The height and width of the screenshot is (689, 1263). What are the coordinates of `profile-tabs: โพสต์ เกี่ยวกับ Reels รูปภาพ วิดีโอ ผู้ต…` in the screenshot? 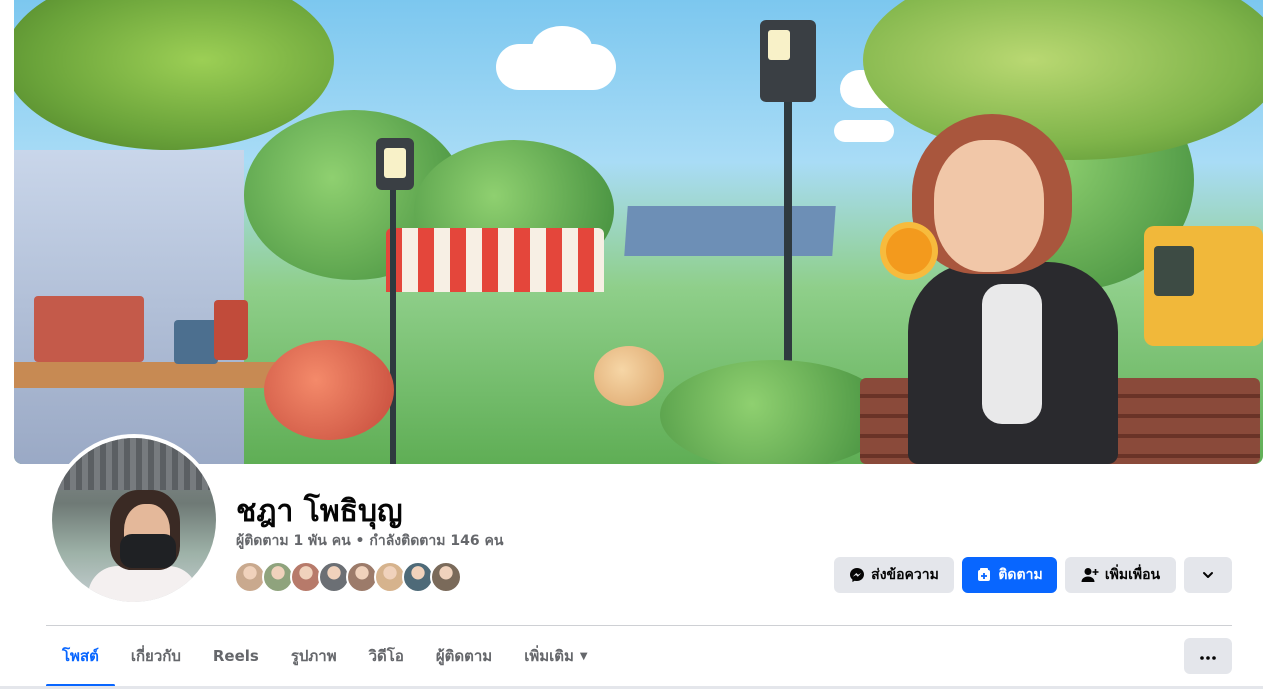 It's located at (325, 657).